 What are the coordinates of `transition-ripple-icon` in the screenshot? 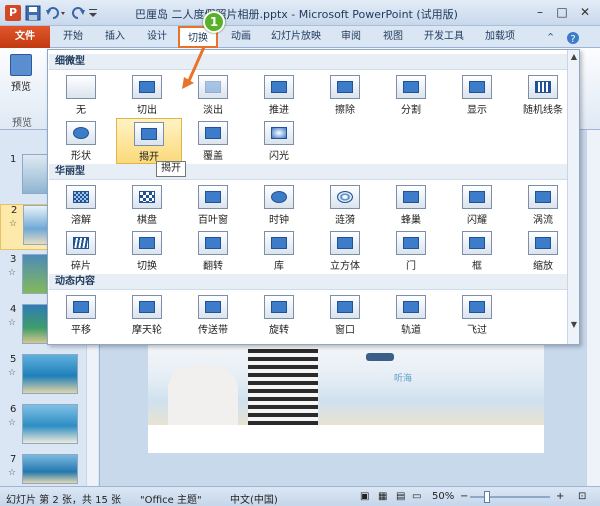 It's located at (345, 197).